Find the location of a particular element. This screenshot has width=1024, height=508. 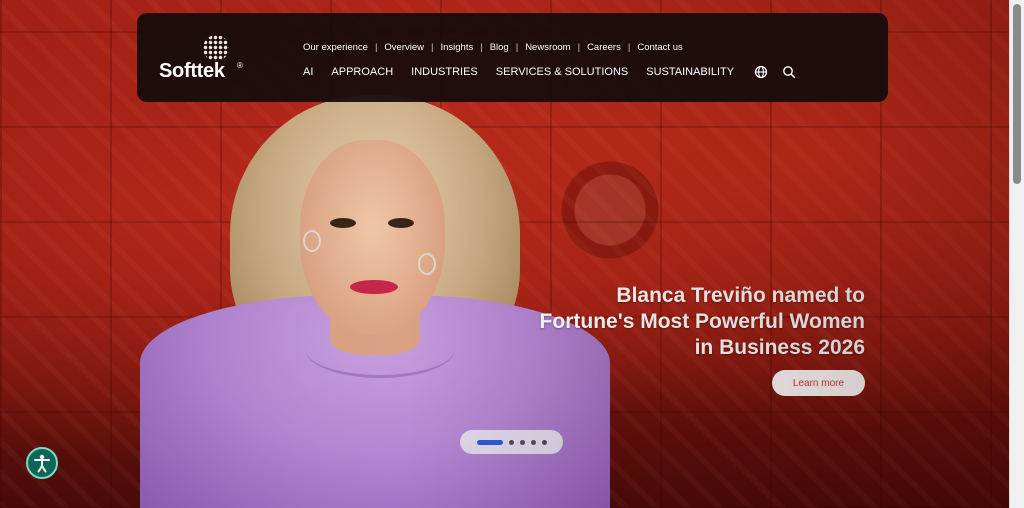

link-blog: Blog is located at coordinates (499, 47).